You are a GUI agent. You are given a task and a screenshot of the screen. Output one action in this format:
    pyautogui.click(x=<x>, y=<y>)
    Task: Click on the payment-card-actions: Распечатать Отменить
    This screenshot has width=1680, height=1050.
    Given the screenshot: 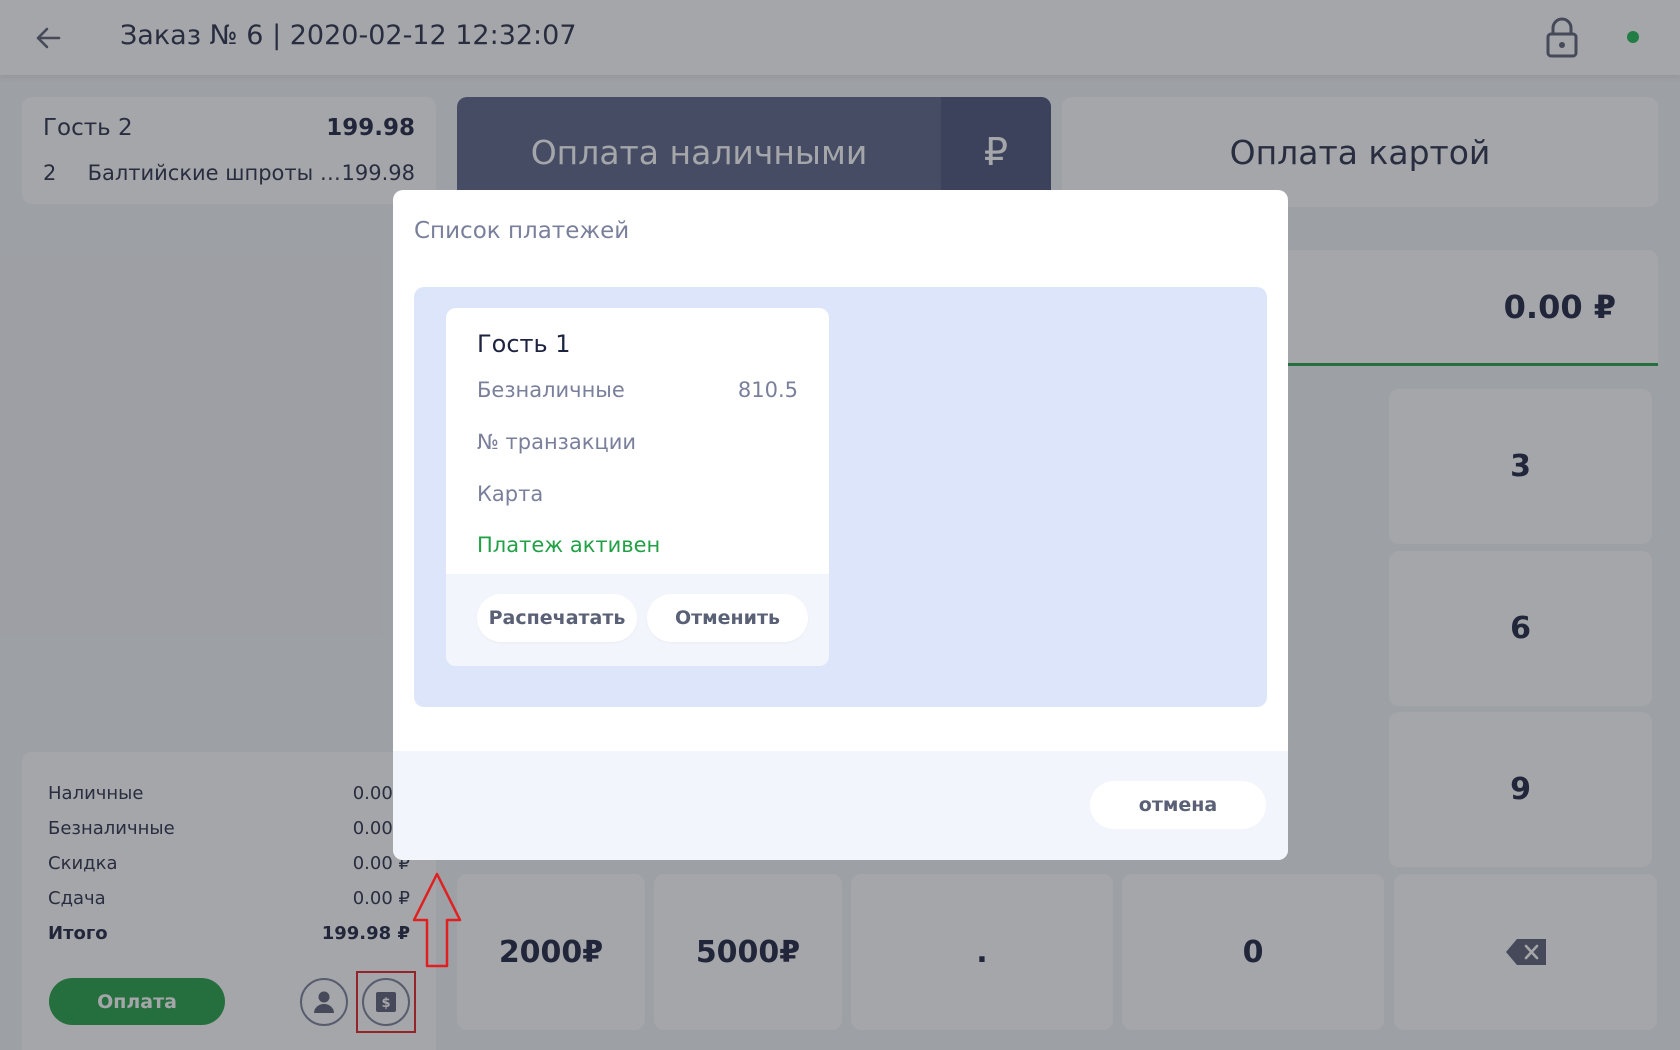 What is the action you would take?
    pyautogui.click(x=637, y=620)
    